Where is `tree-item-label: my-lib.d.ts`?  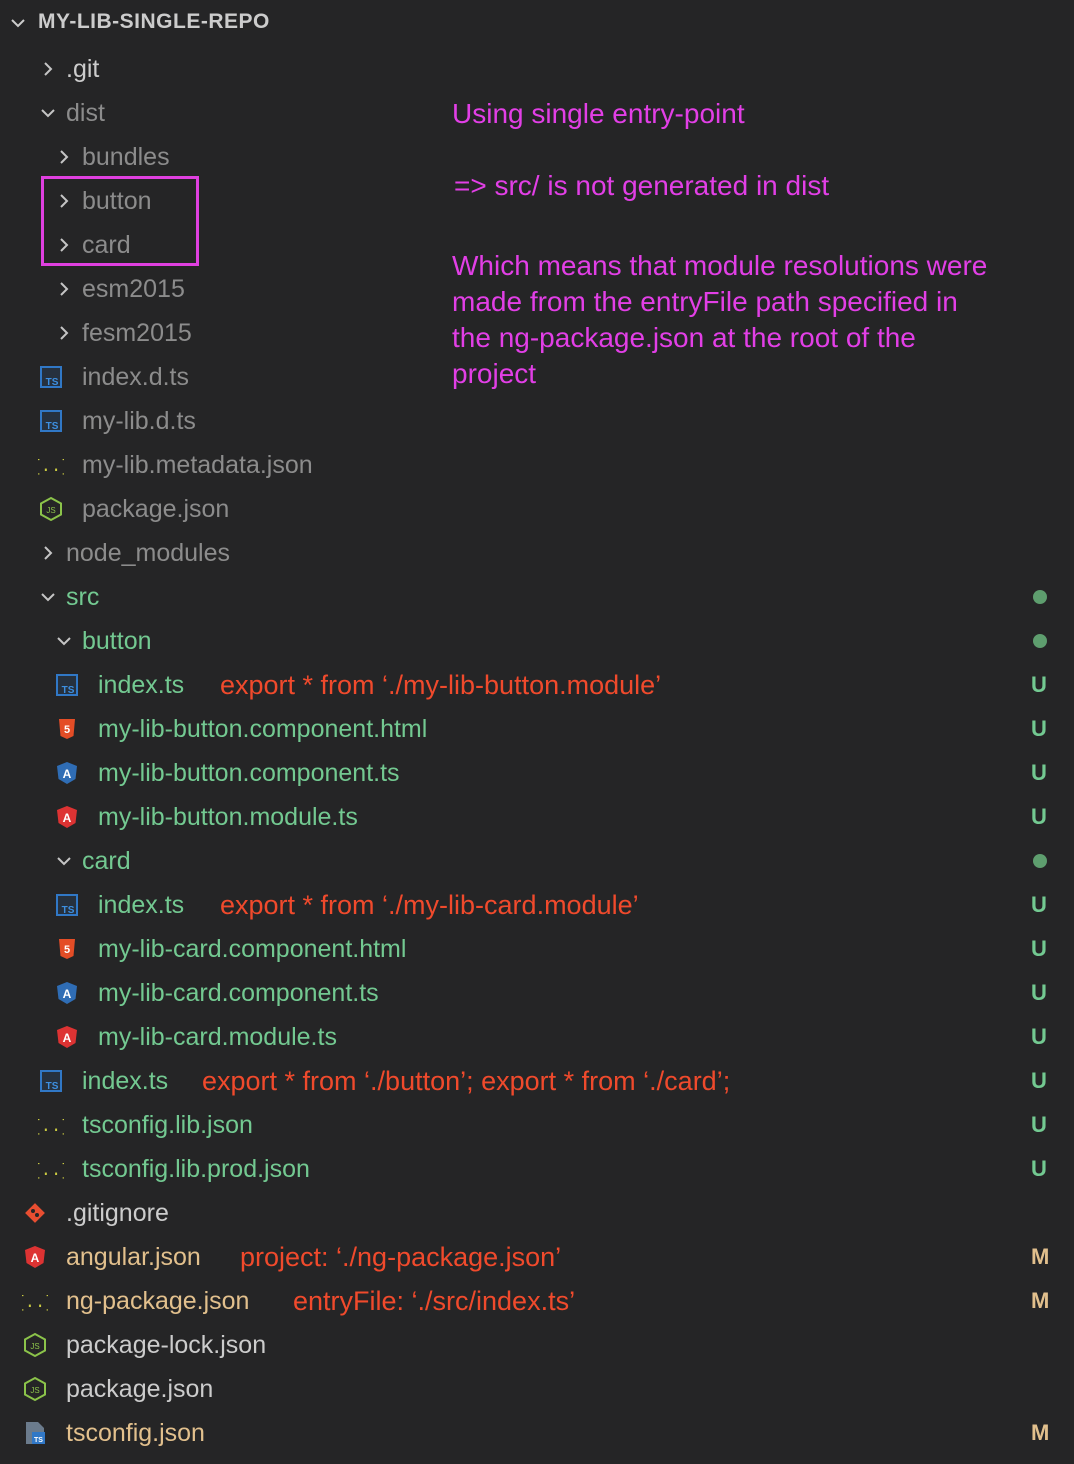 tree-item-label: my-lib.d.ts is located at coordinates (139, 421).